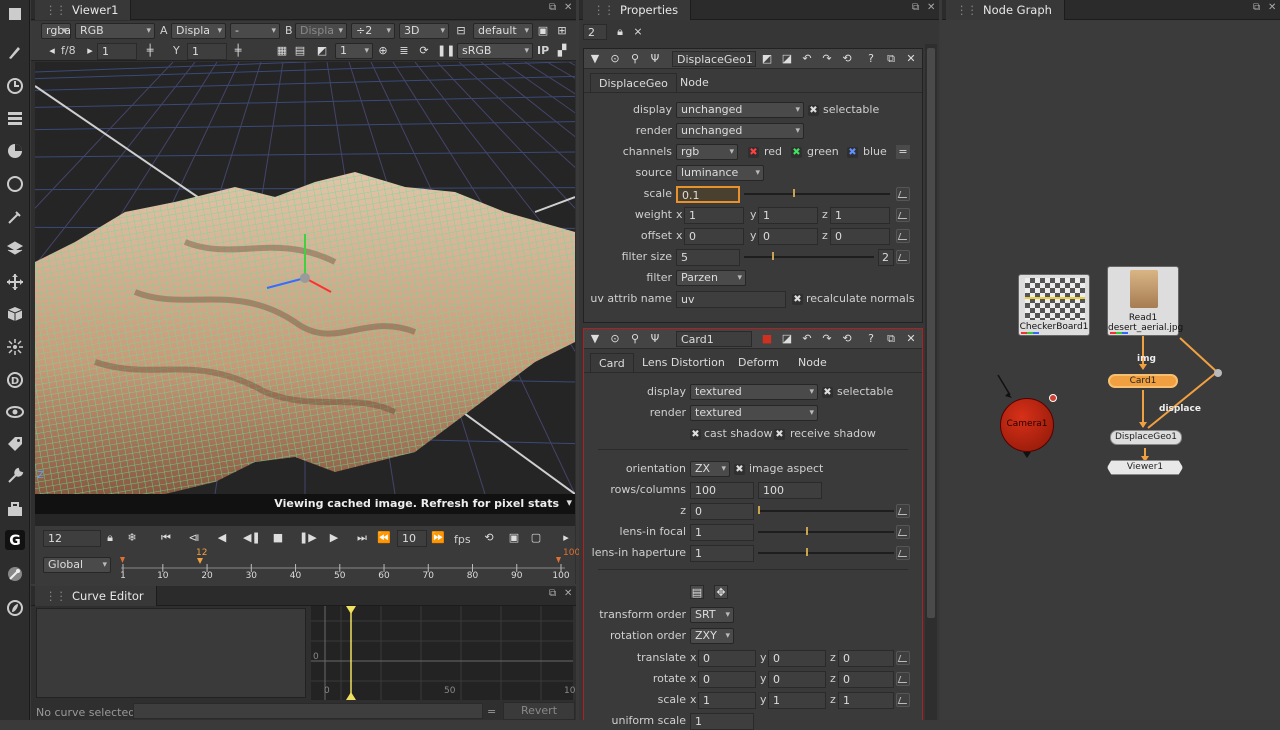 This screenshot has width=1280, height=730. I want to click on frame-field: 1, so click(354, 51).